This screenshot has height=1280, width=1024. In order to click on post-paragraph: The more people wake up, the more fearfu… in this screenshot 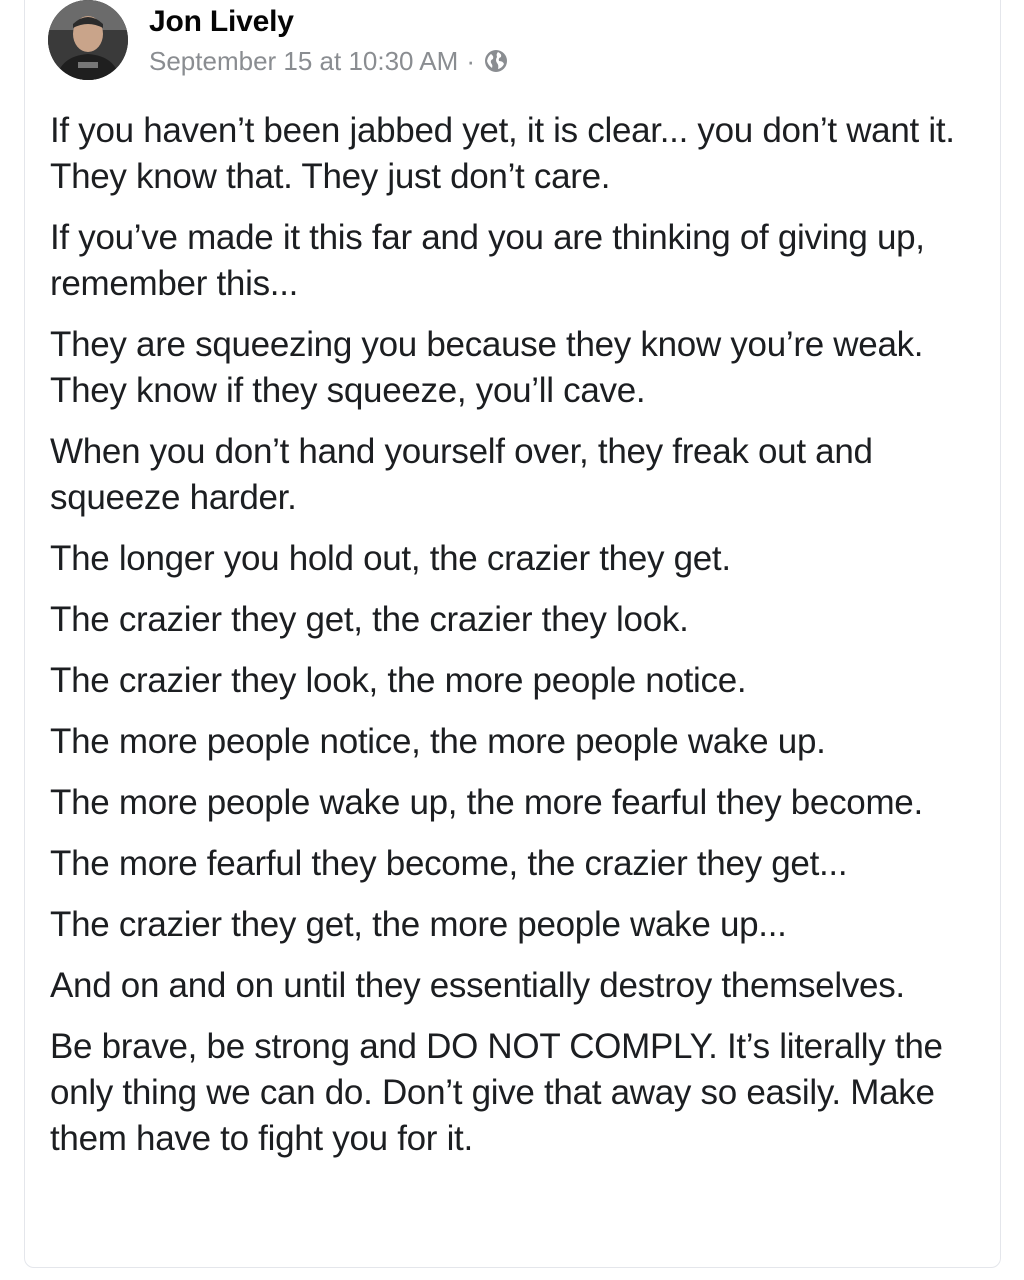, I will do `click(486, 802)`.